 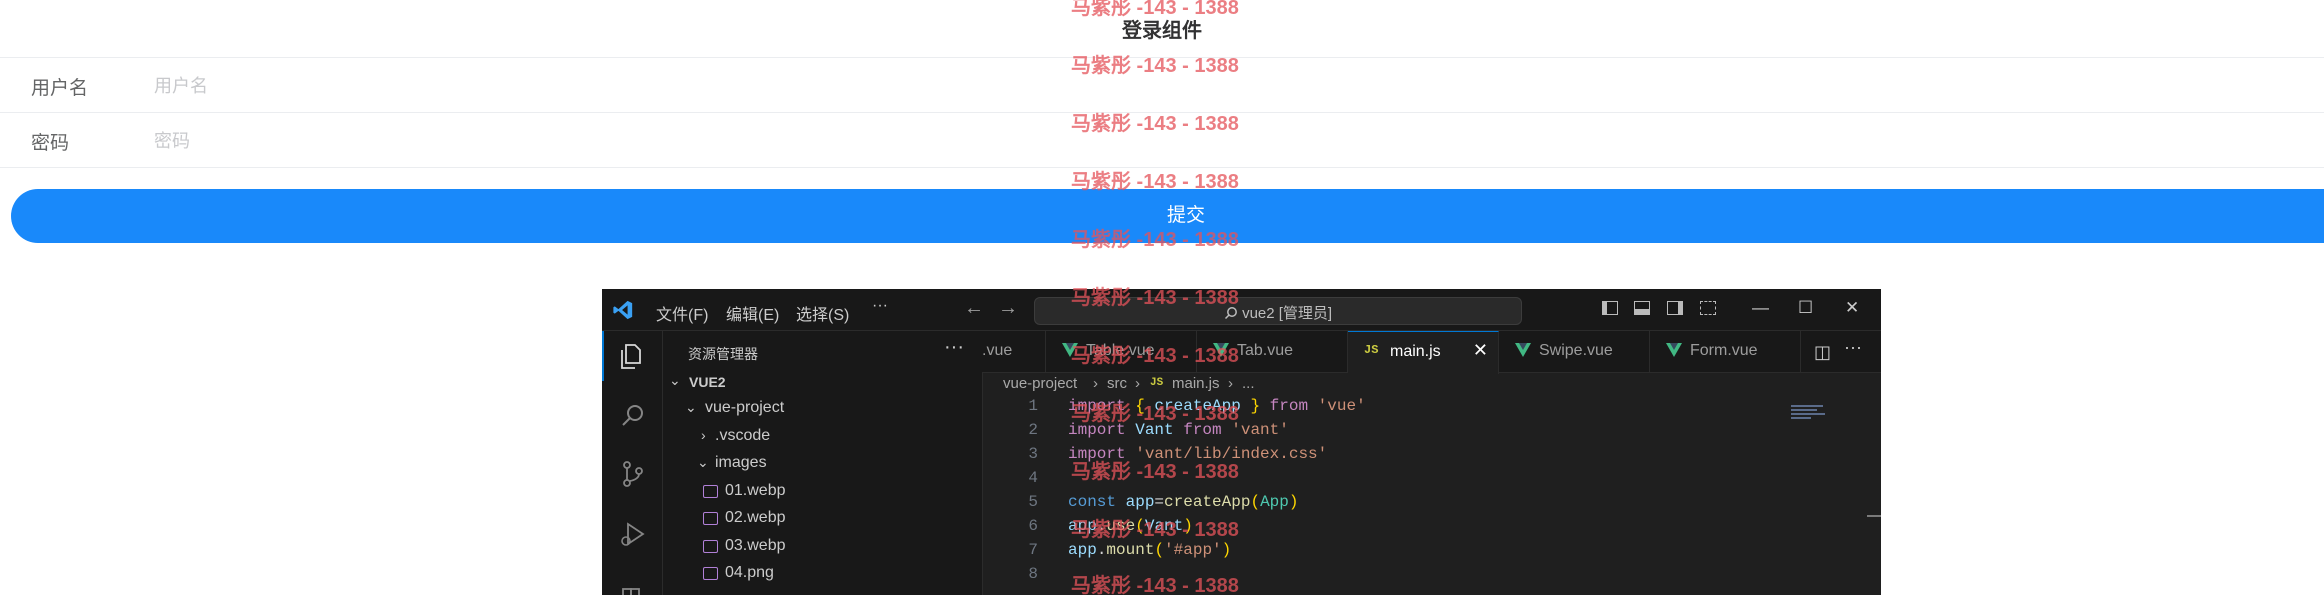 What do you see at coordinates (1853, 347) in the screenshot?
I see `editor-more-button: ···` at bounding box center [1853, 347].